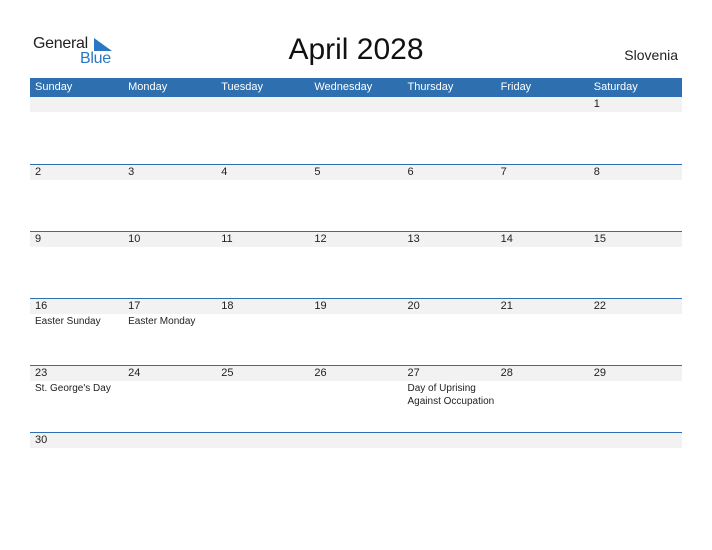 This screenshot has height=550, width=712. I want to click on day-cell: 3, so click(169, 198).